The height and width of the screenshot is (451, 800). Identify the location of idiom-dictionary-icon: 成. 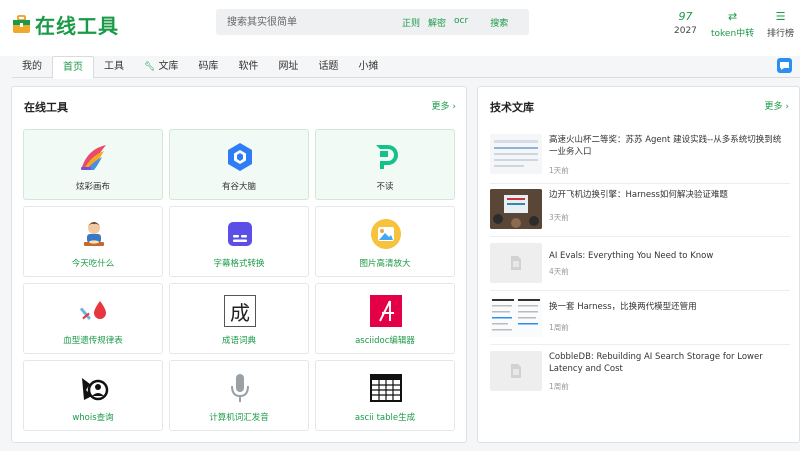
(240, 311).